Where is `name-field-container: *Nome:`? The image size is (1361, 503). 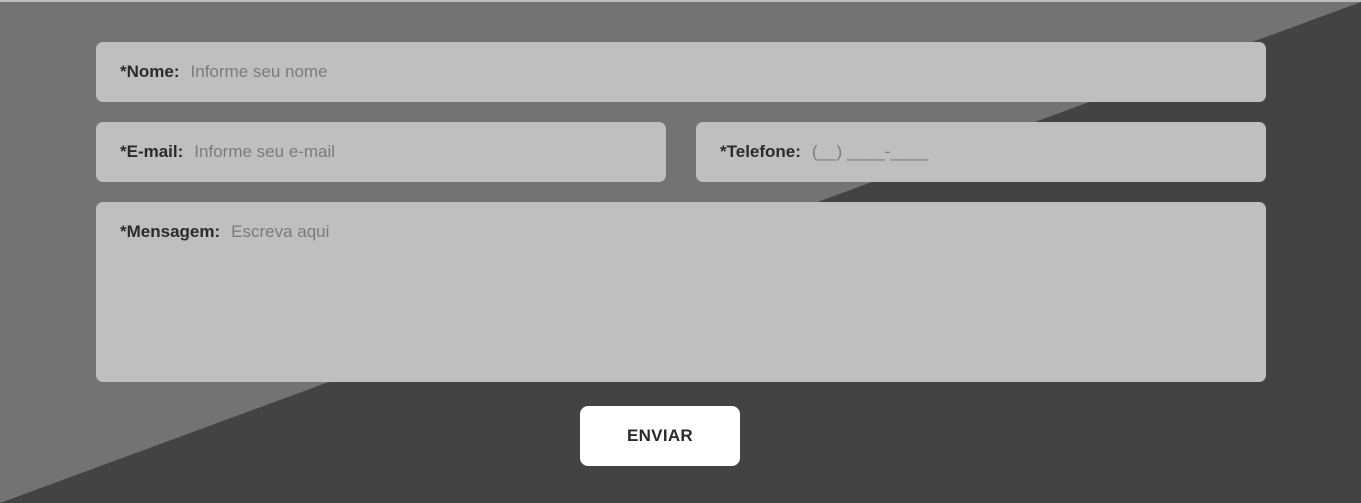 name-field-container: *Nome: is located at coordinates (681, 72).